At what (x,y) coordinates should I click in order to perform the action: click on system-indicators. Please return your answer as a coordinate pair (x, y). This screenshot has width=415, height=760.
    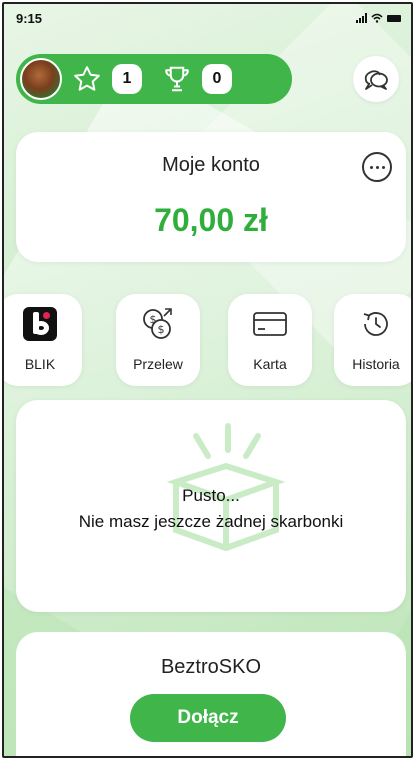
    Looking at the image, I should click on (378, 18).